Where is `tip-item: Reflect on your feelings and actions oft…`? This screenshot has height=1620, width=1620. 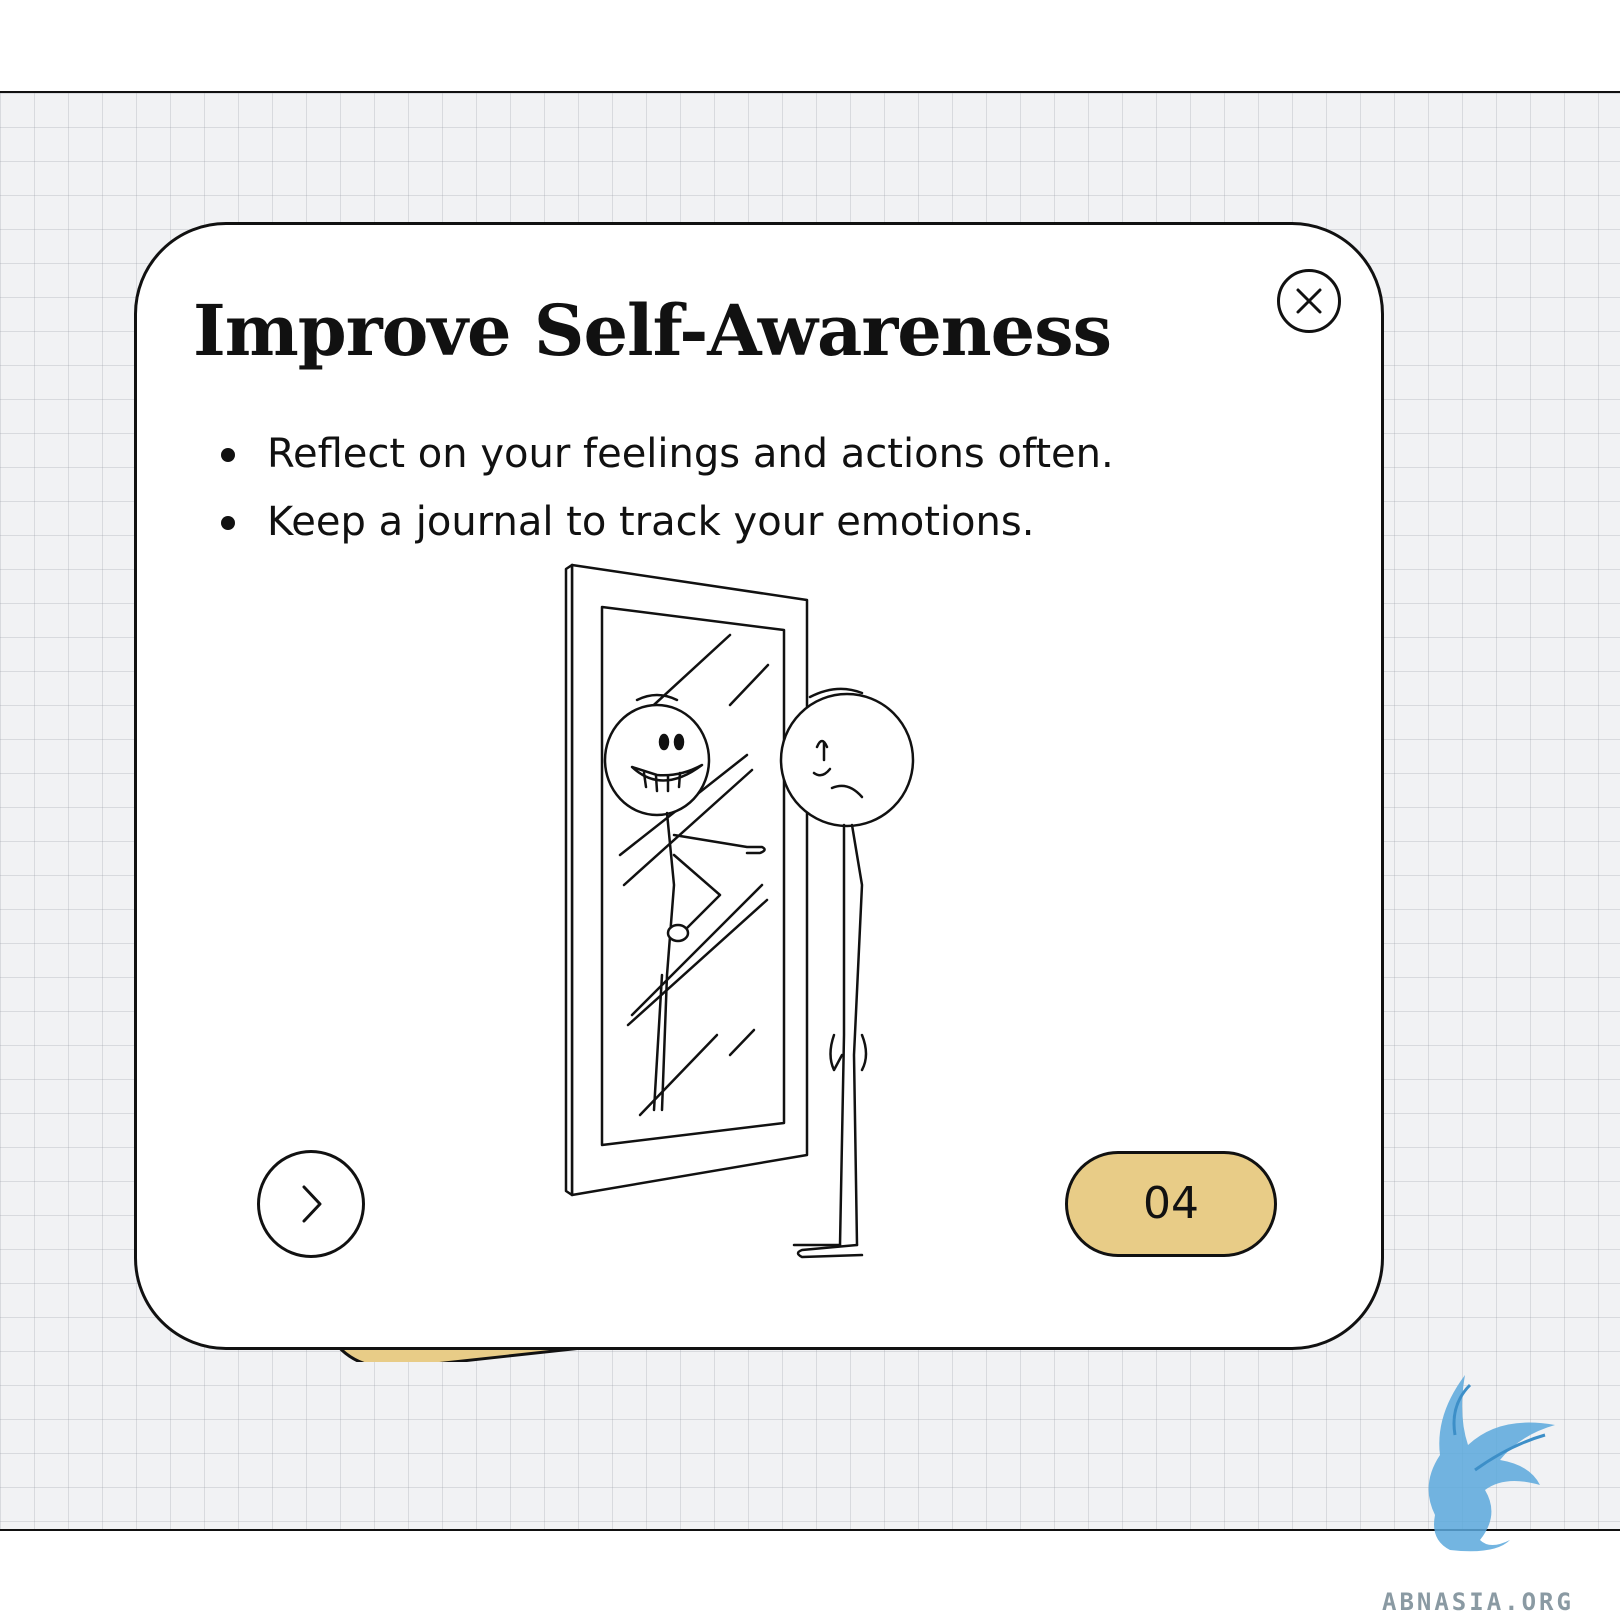 tip-item: Reflect on your feelings and actions oft… is located at coordinates (667, 454).